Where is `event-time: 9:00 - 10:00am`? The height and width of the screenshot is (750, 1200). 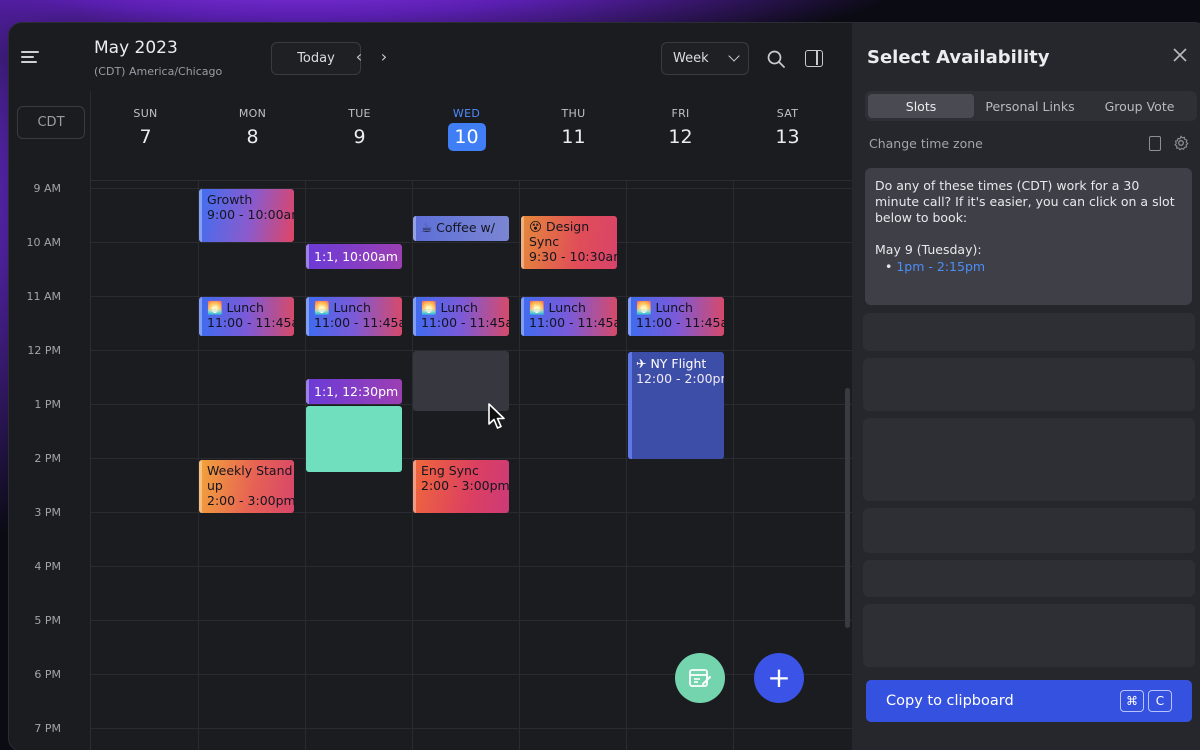 event-time: 9:00 - 10:00am is located at coordinates (250, 214).